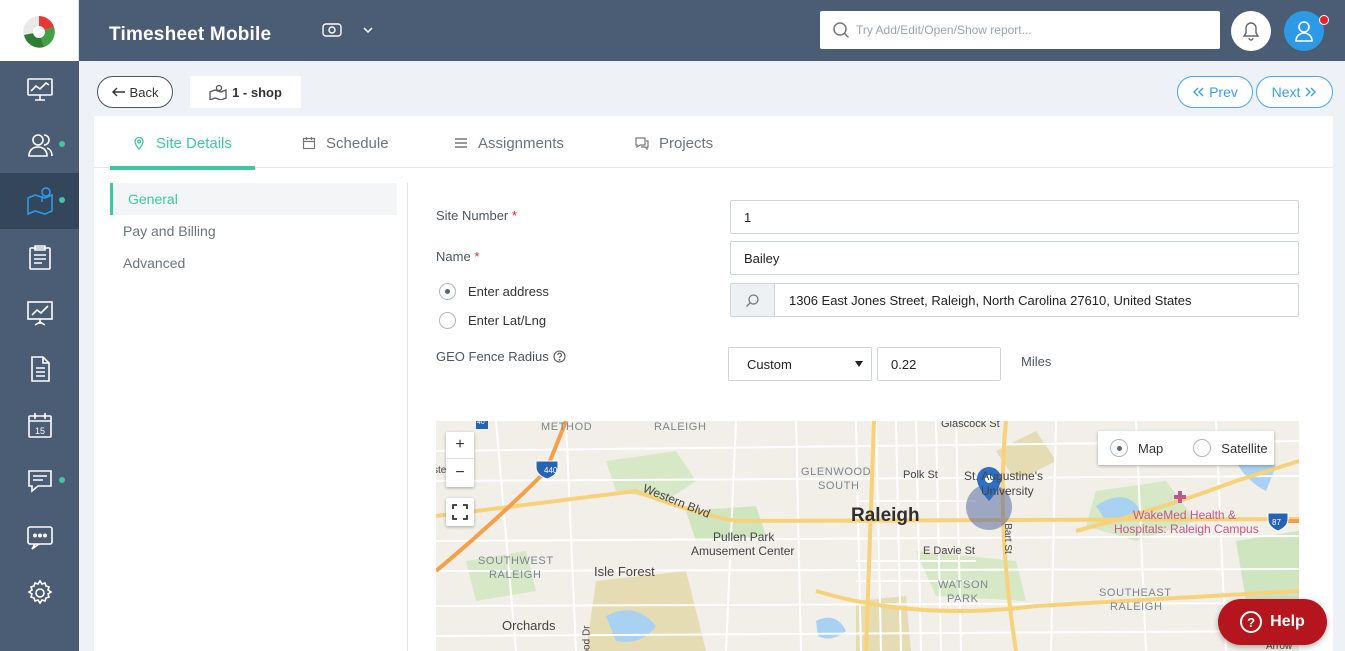  What do you see at coordinates (39, 257) in the screenshot?
I see `sidebar-item-timesheets` at bounding box center [39, 257].